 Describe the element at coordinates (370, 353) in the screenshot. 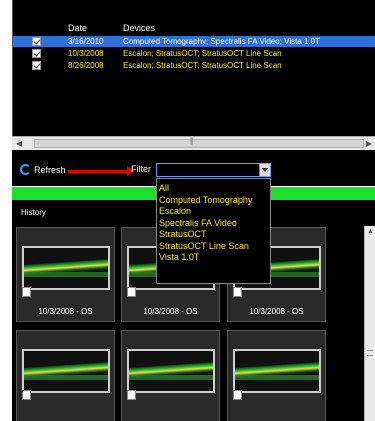

I see `scrollbar-grip` at that location.